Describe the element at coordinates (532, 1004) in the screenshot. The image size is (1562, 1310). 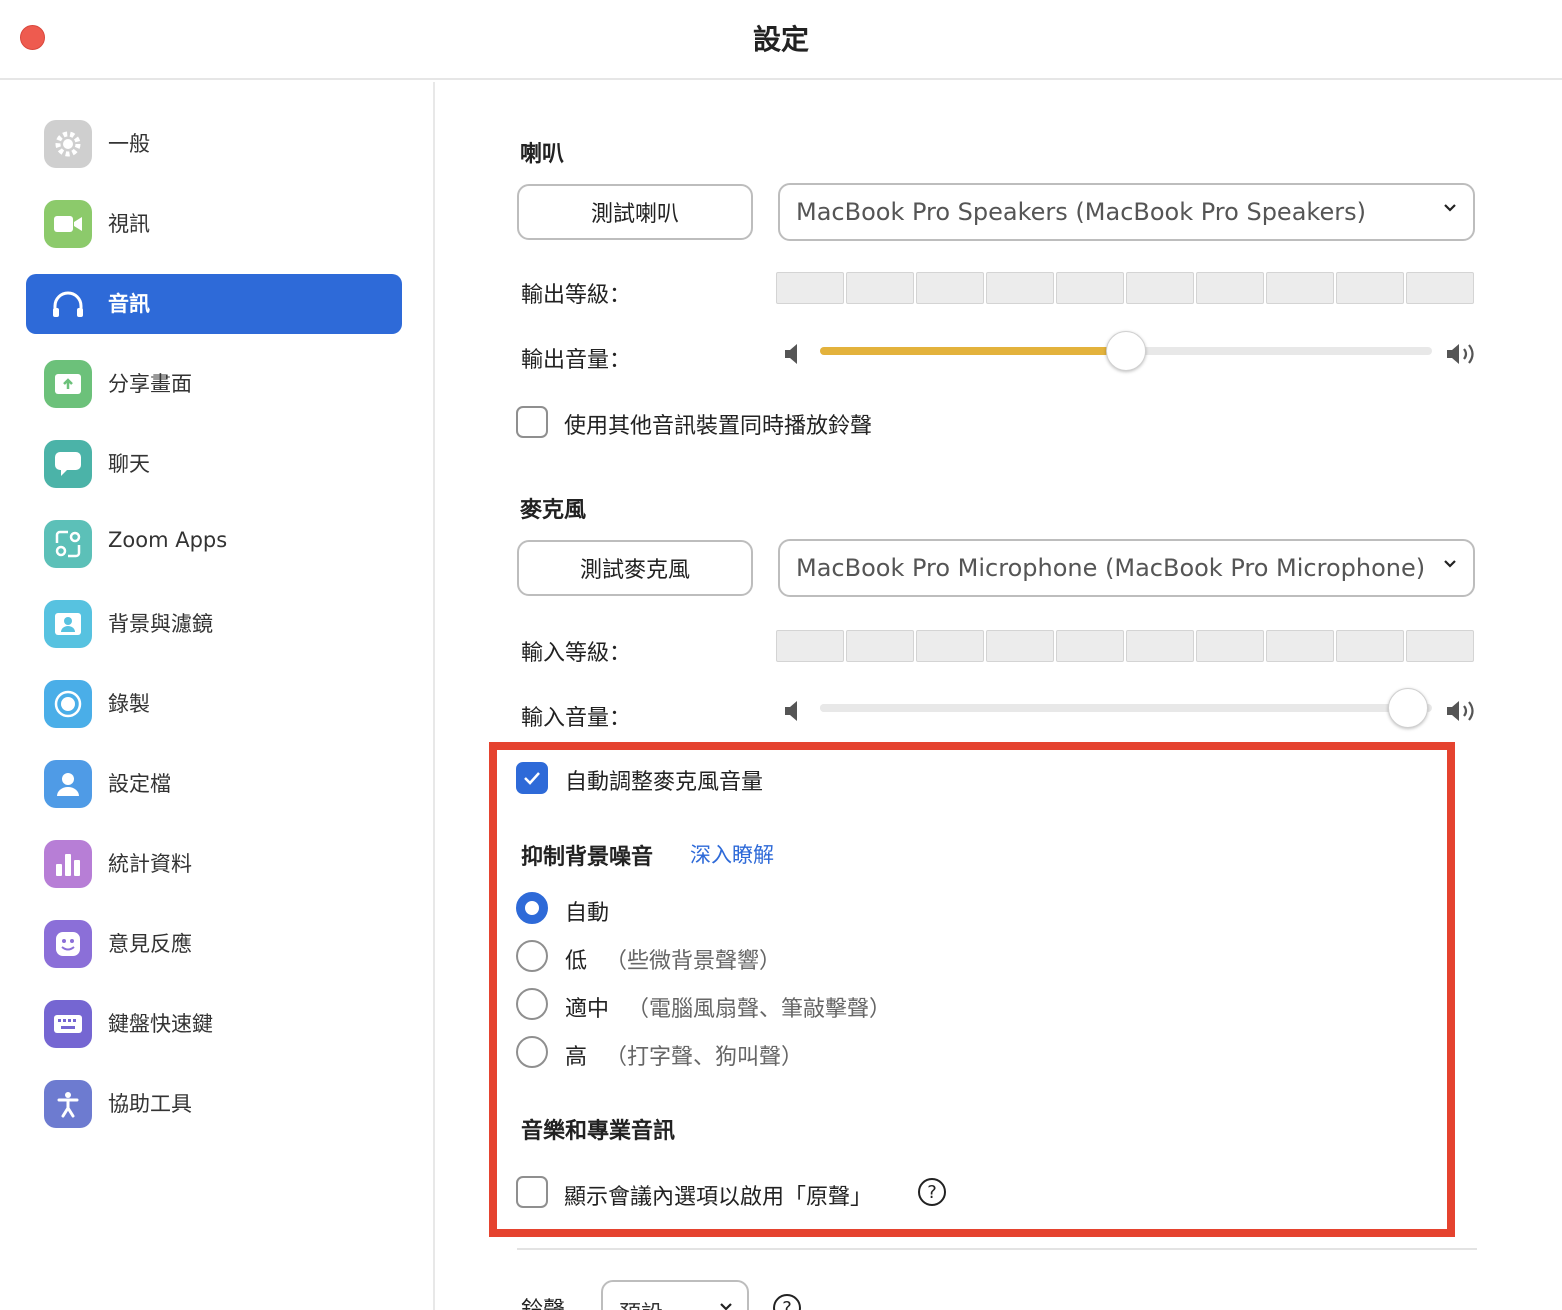
I see `noise-option-medium-radio` at that location.